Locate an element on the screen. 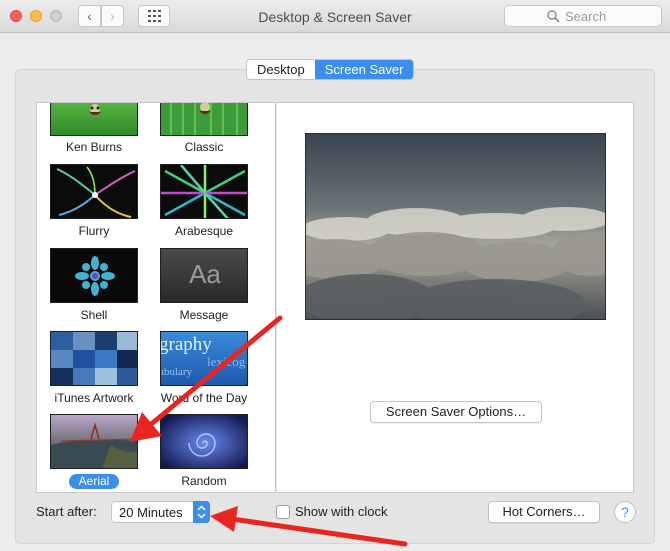 The height and width of the screenshot is (551, 670). search-icon is located at coordinates (553, 16).